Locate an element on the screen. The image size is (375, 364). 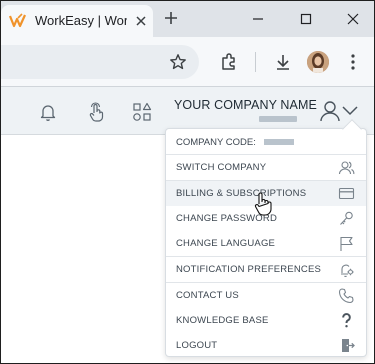
menu-item-logout: LOGOUT is located at coordinates (266, 345).